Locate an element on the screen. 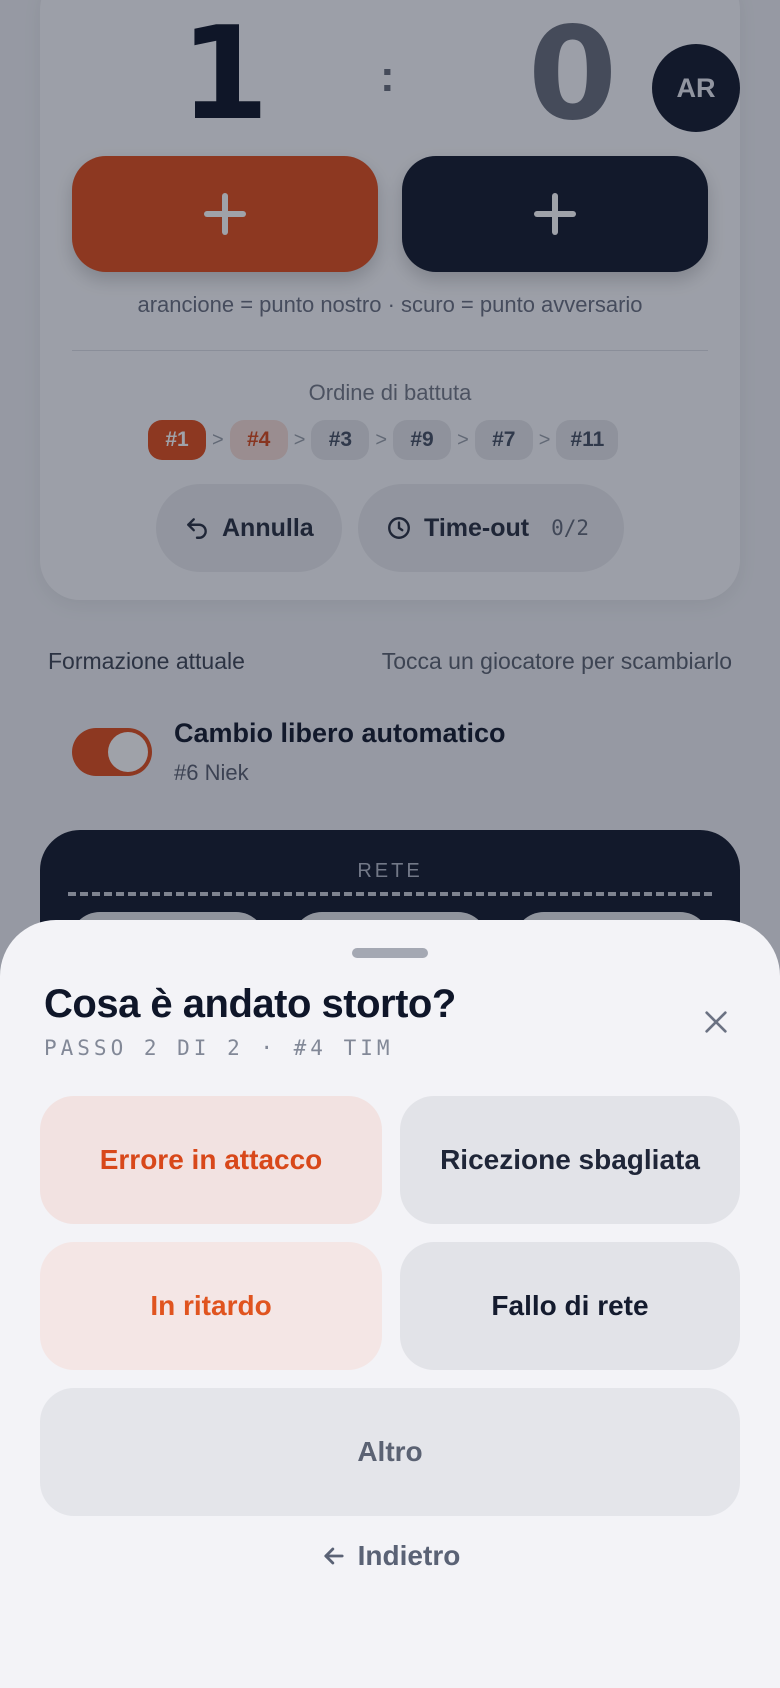 This screenshot has width=780, height=1688. option-net-fault-button: Fallo di rete is located at coordinates (570, 1306).